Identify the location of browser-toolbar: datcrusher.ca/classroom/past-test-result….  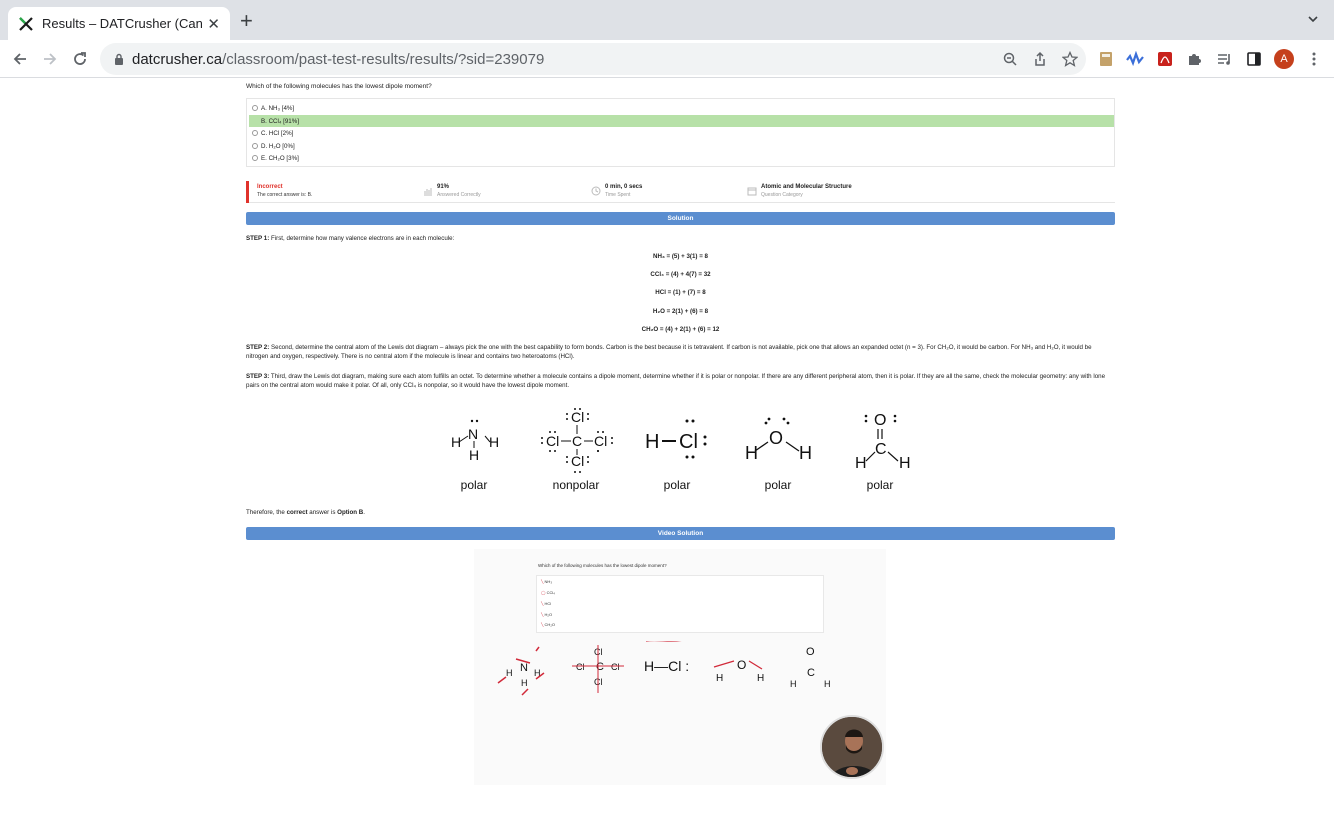
(667, 59).